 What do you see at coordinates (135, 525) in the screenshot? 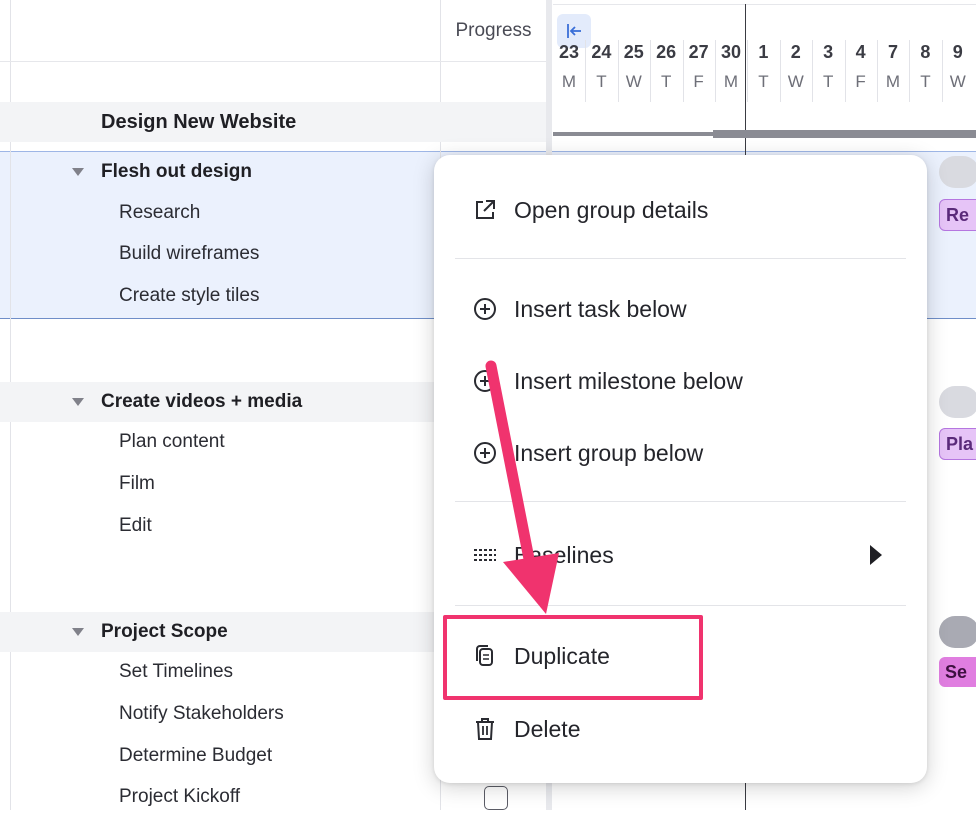
I see `task-name: Edit` at bounding box center [135, 525].